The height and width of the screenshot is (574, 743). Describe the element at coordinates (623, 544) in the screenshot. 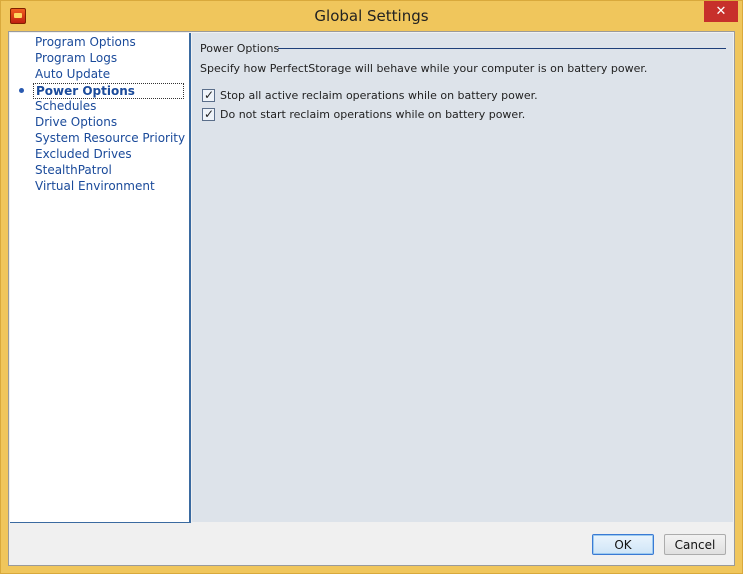

I see `ok-button: OK` at that location.